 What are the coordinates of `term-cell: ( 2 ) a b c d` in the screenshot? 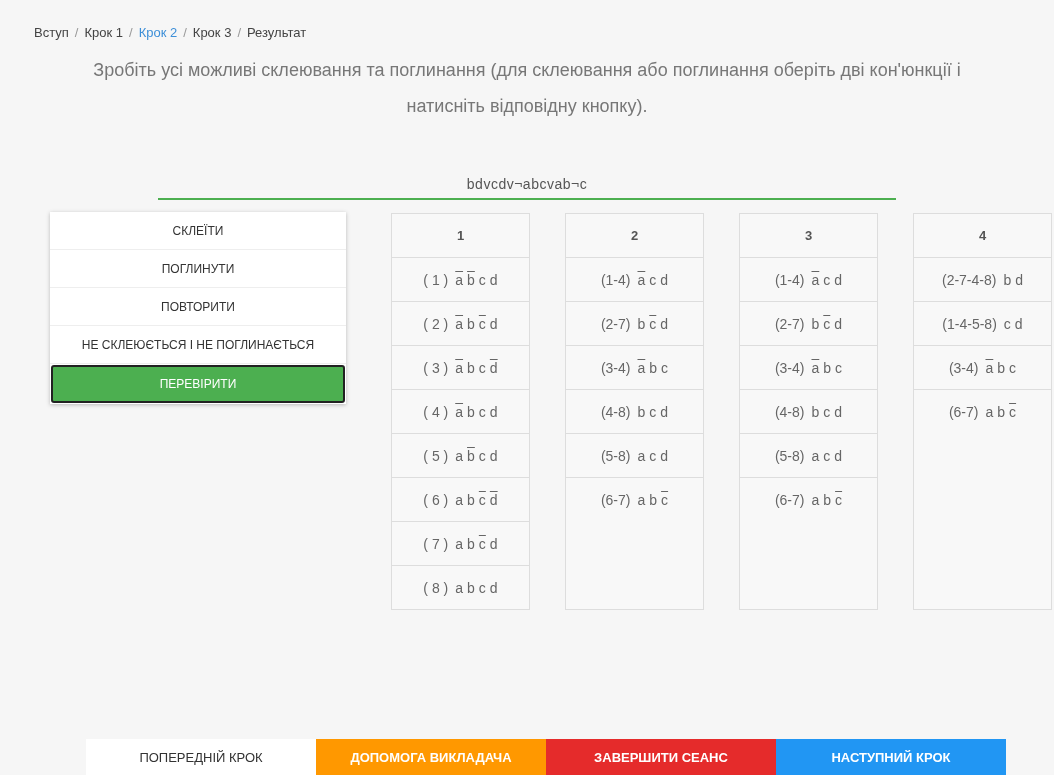 It's located at (460, 324).